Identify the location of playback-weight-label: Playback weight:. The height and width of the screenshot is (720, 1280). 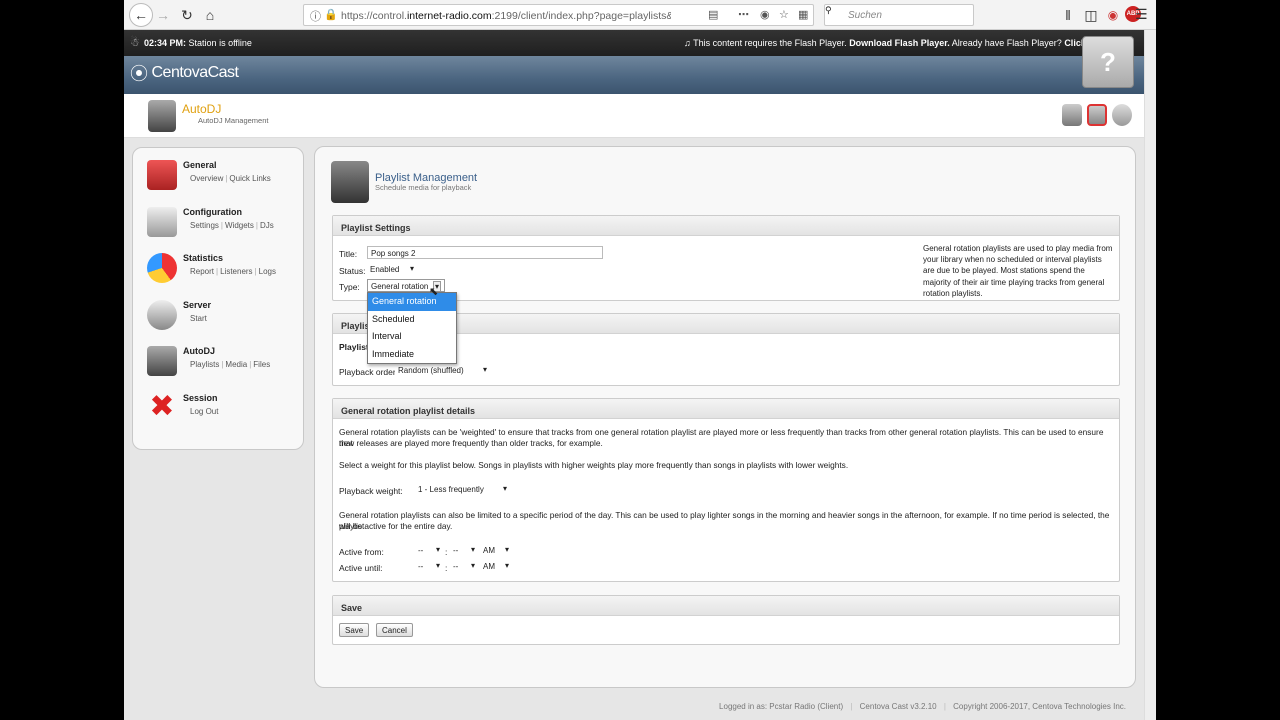
(371, 491).